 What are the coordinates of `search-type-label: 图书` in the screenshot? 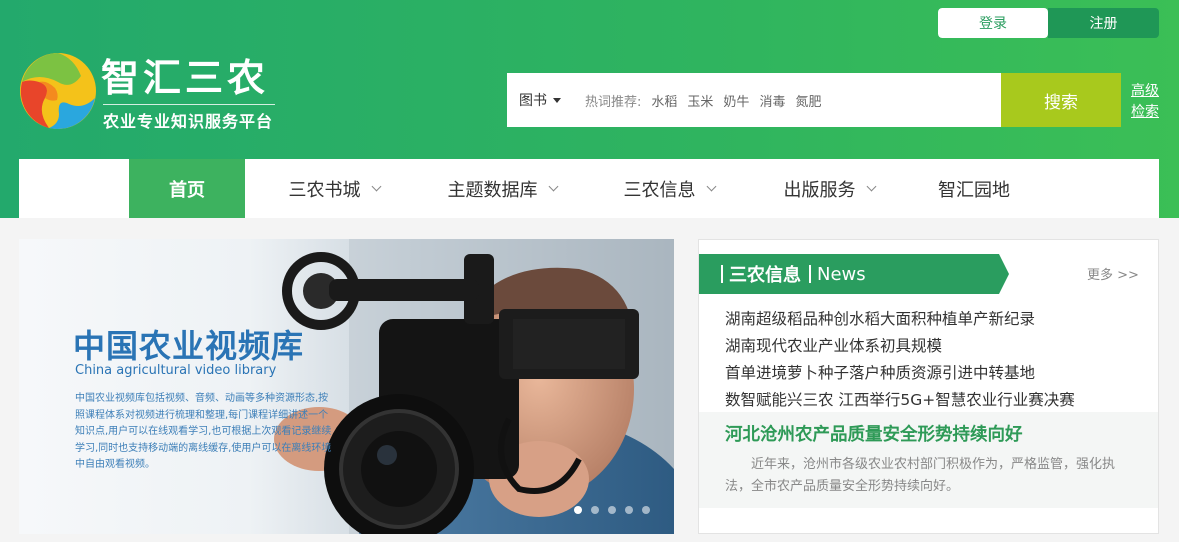 It's located at (533, 101).